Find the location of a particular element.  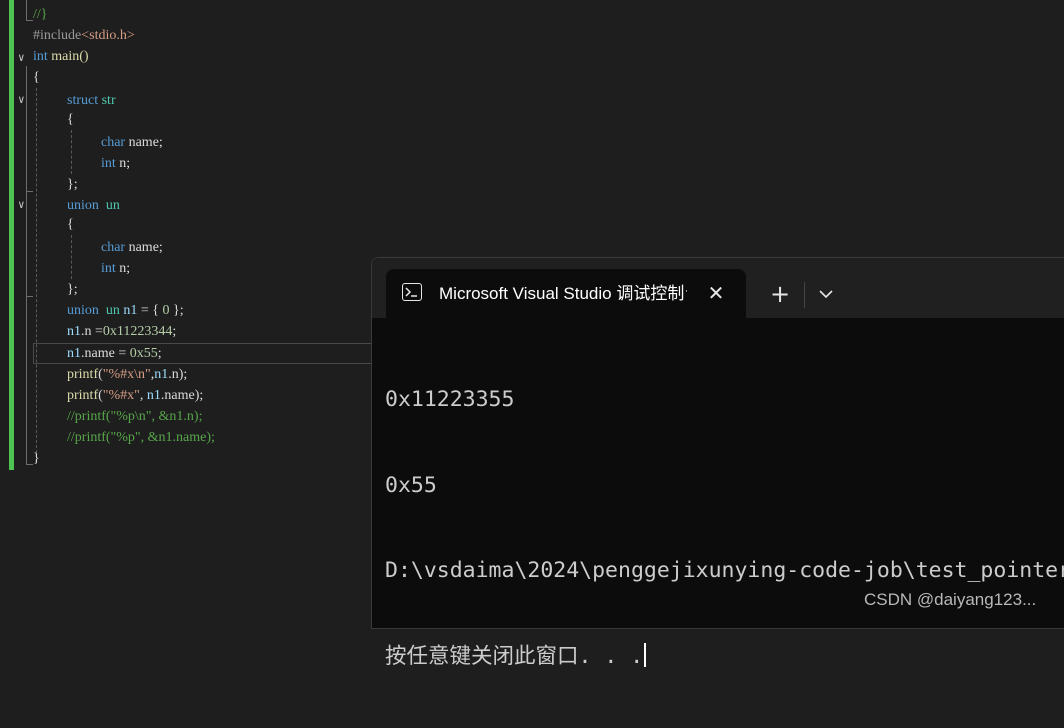

code-line: union un n1 = { 0 }; is located at coordinates (125, 310).